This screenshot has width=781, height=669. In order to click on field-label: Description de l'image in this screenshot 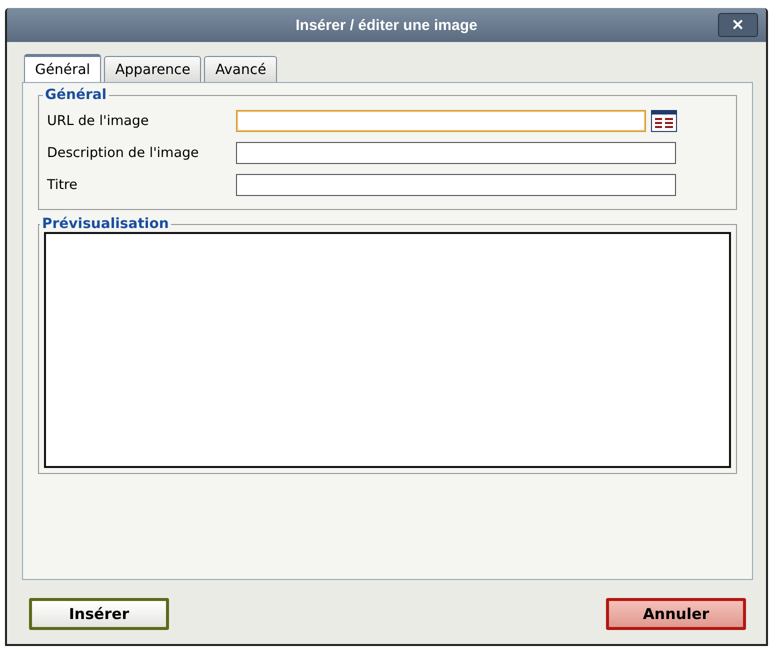, I will do `click(123, 153)`.